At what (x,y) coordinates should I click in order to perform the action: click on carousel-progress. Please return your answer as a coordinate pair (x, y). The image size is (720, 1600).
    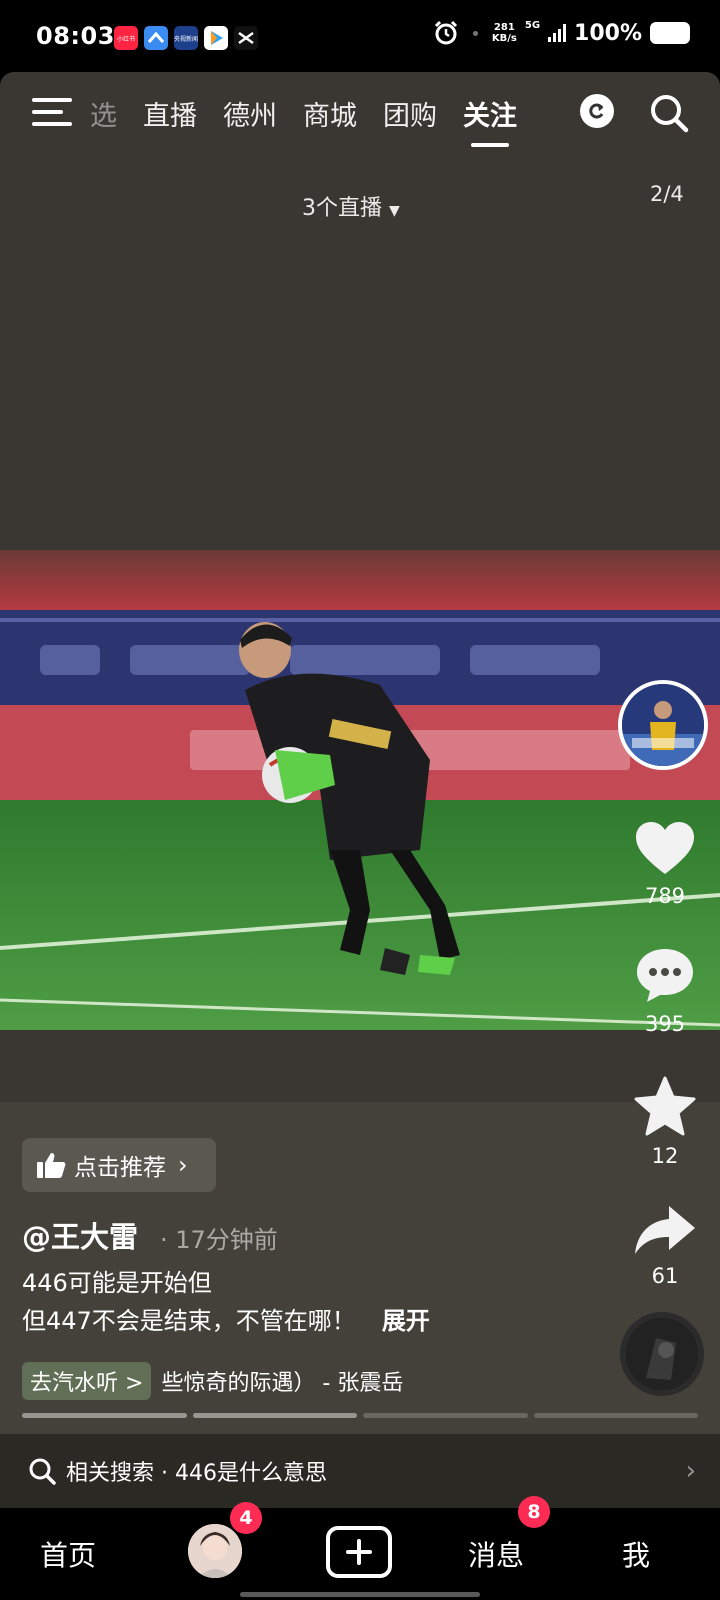
    Looking at the image, I should click on (360, 1415).